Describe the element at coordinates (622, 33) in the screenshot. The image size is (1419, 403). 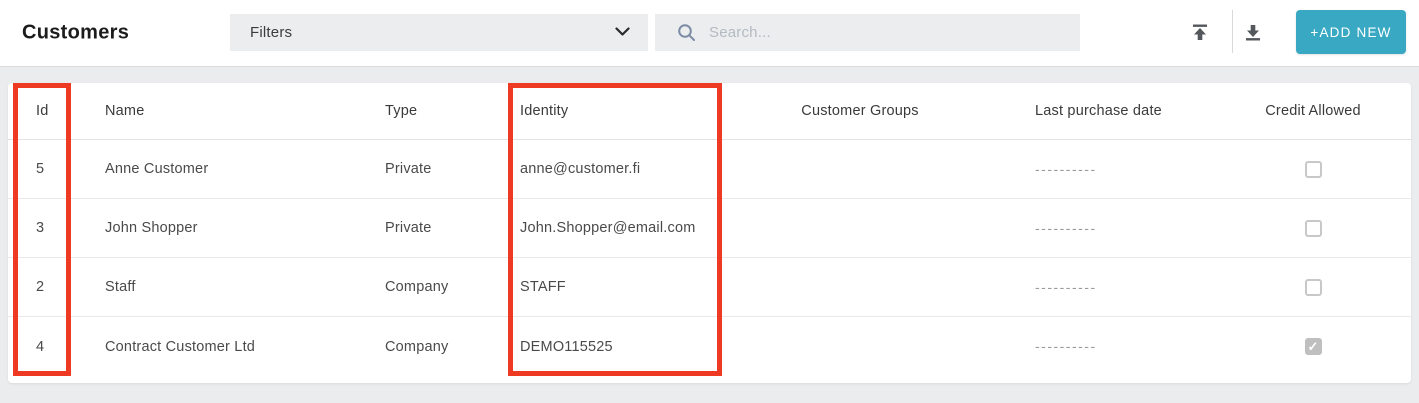
I see `chevron-down-icon` at that location.